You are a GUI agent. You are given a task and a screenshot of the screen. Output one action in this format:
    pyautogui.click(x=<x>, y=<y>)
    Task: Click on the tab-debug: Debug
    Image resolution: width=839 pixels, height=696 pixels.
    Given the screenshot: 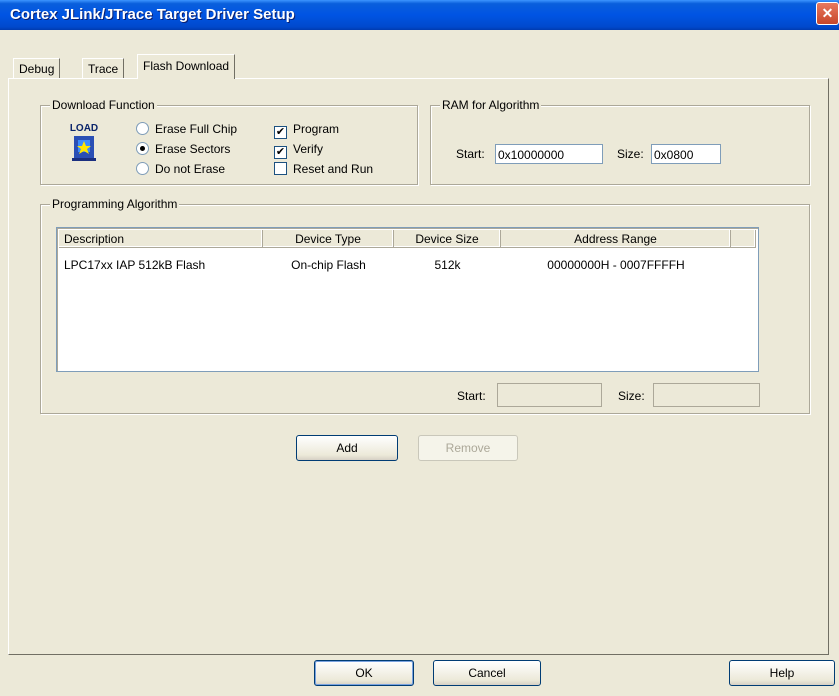 What is the action you would take?
    pyautogui.click(x=37, y=68)
    